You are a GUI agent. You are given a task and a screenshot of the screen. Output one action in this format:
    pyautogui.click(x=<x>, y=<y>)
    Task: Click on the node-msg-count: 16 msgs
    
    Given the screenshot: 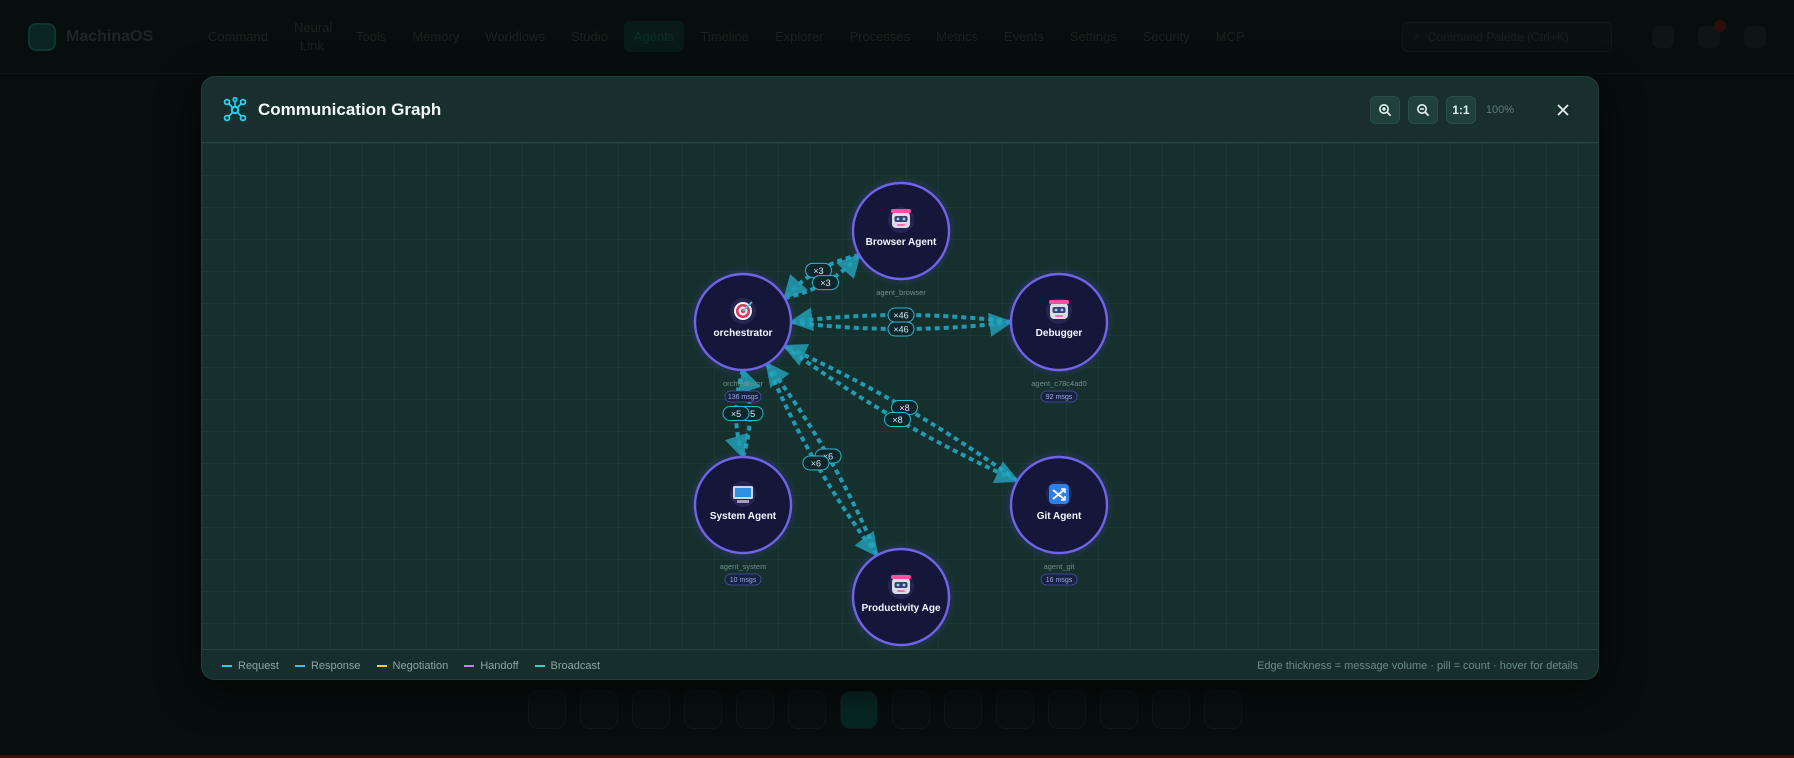 What is the action you would take?
    pyautogui.click(x=1059, y=580)
    